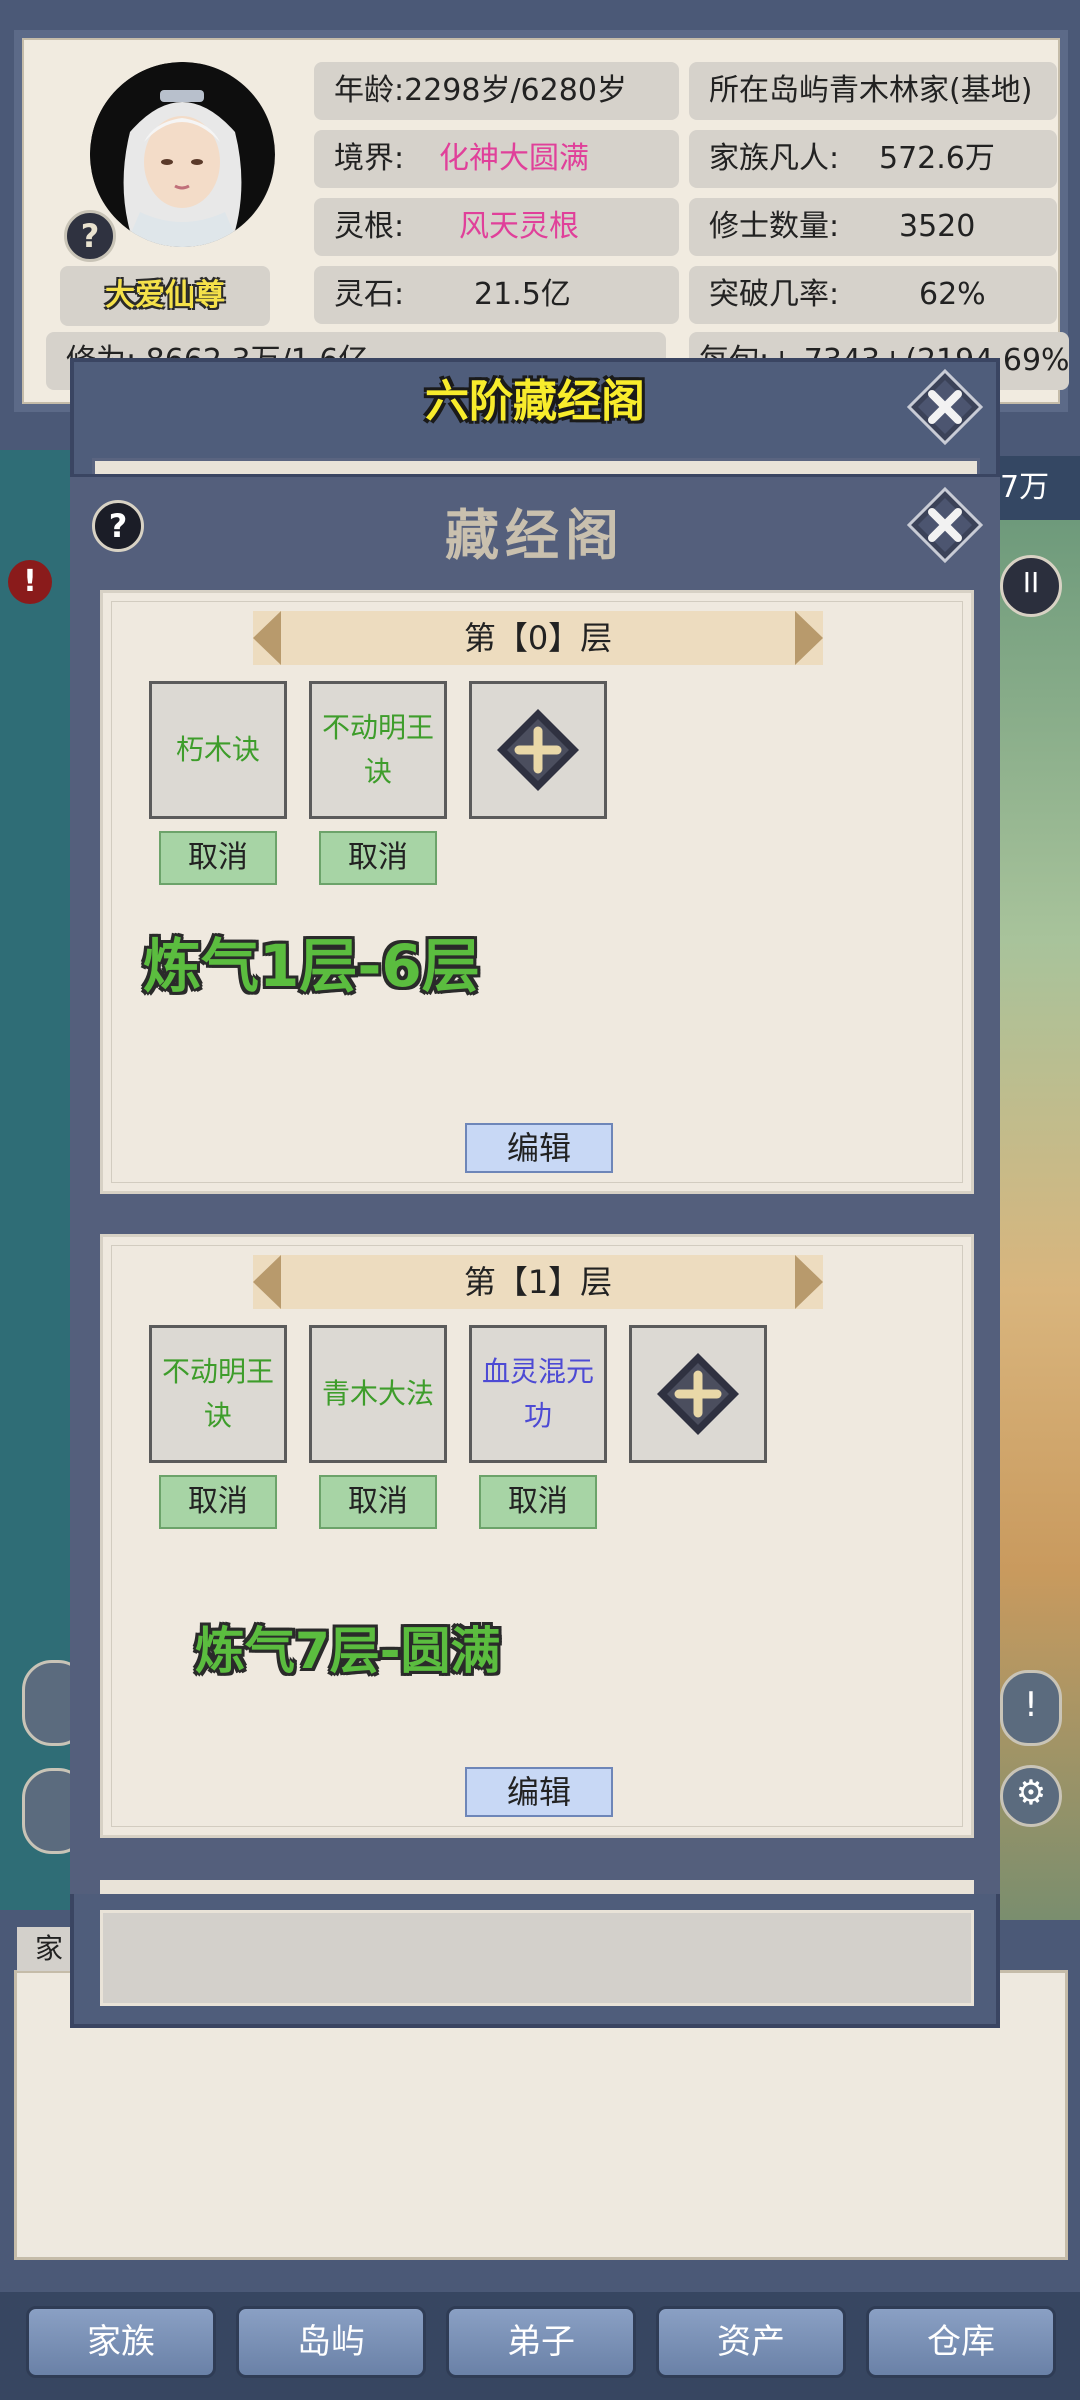  Describe the element at coordinates (522, 294) in the screenshot. I see `spirit-stones-value: 21.5亿` at that location.